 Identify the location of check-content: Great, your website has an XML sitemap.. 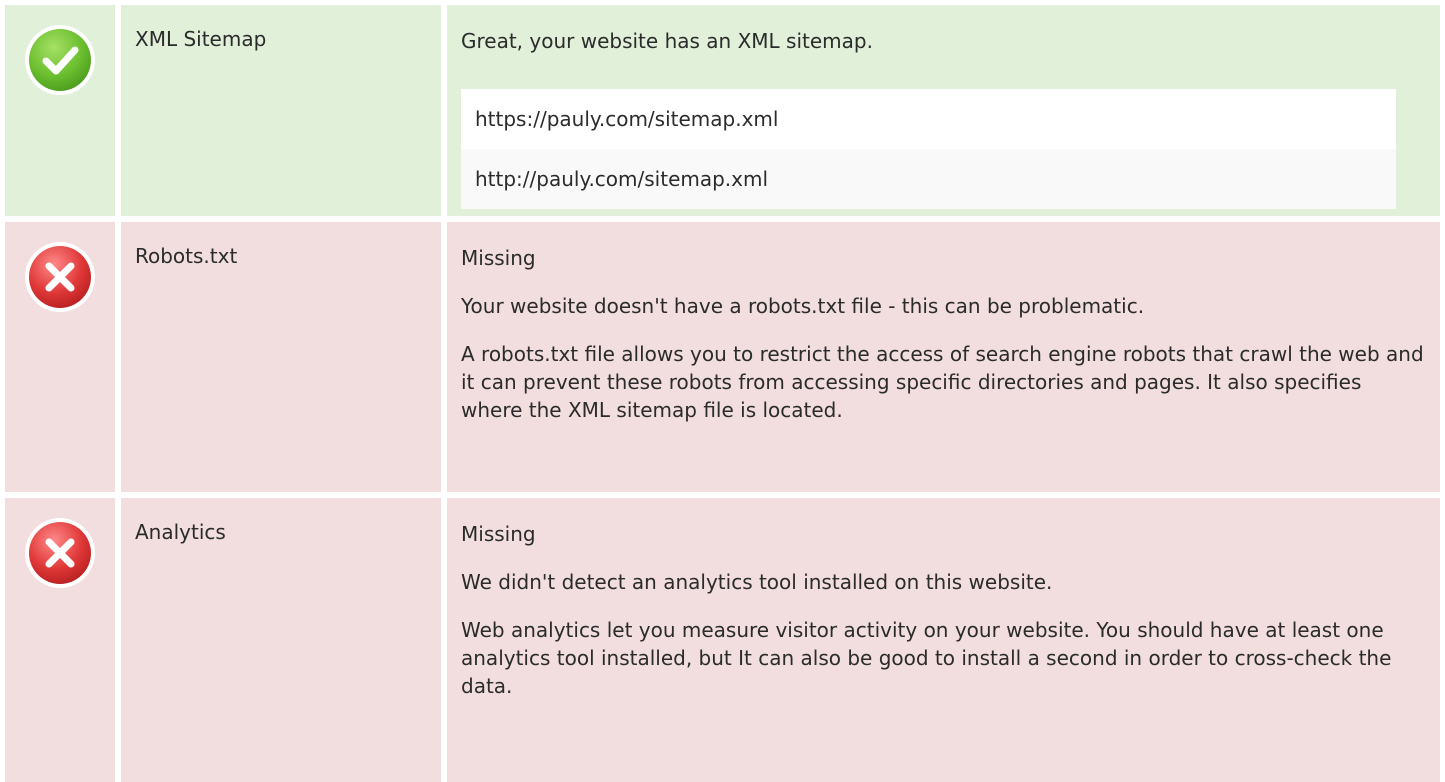
(943, 41).